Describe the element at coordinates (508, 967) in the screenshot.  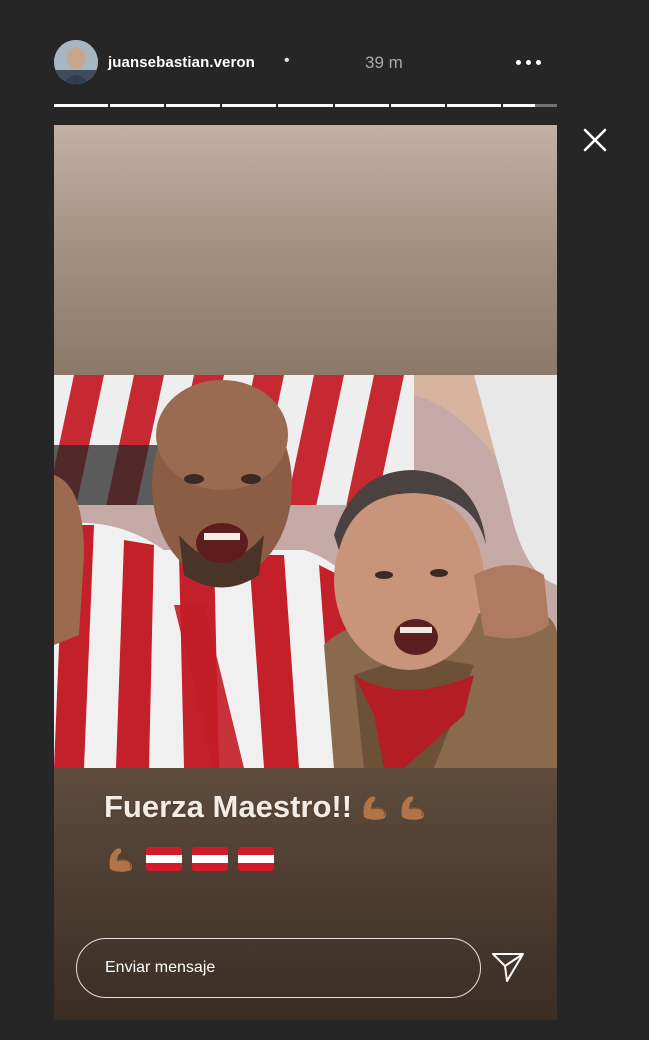
I see `send-icon` at that location.